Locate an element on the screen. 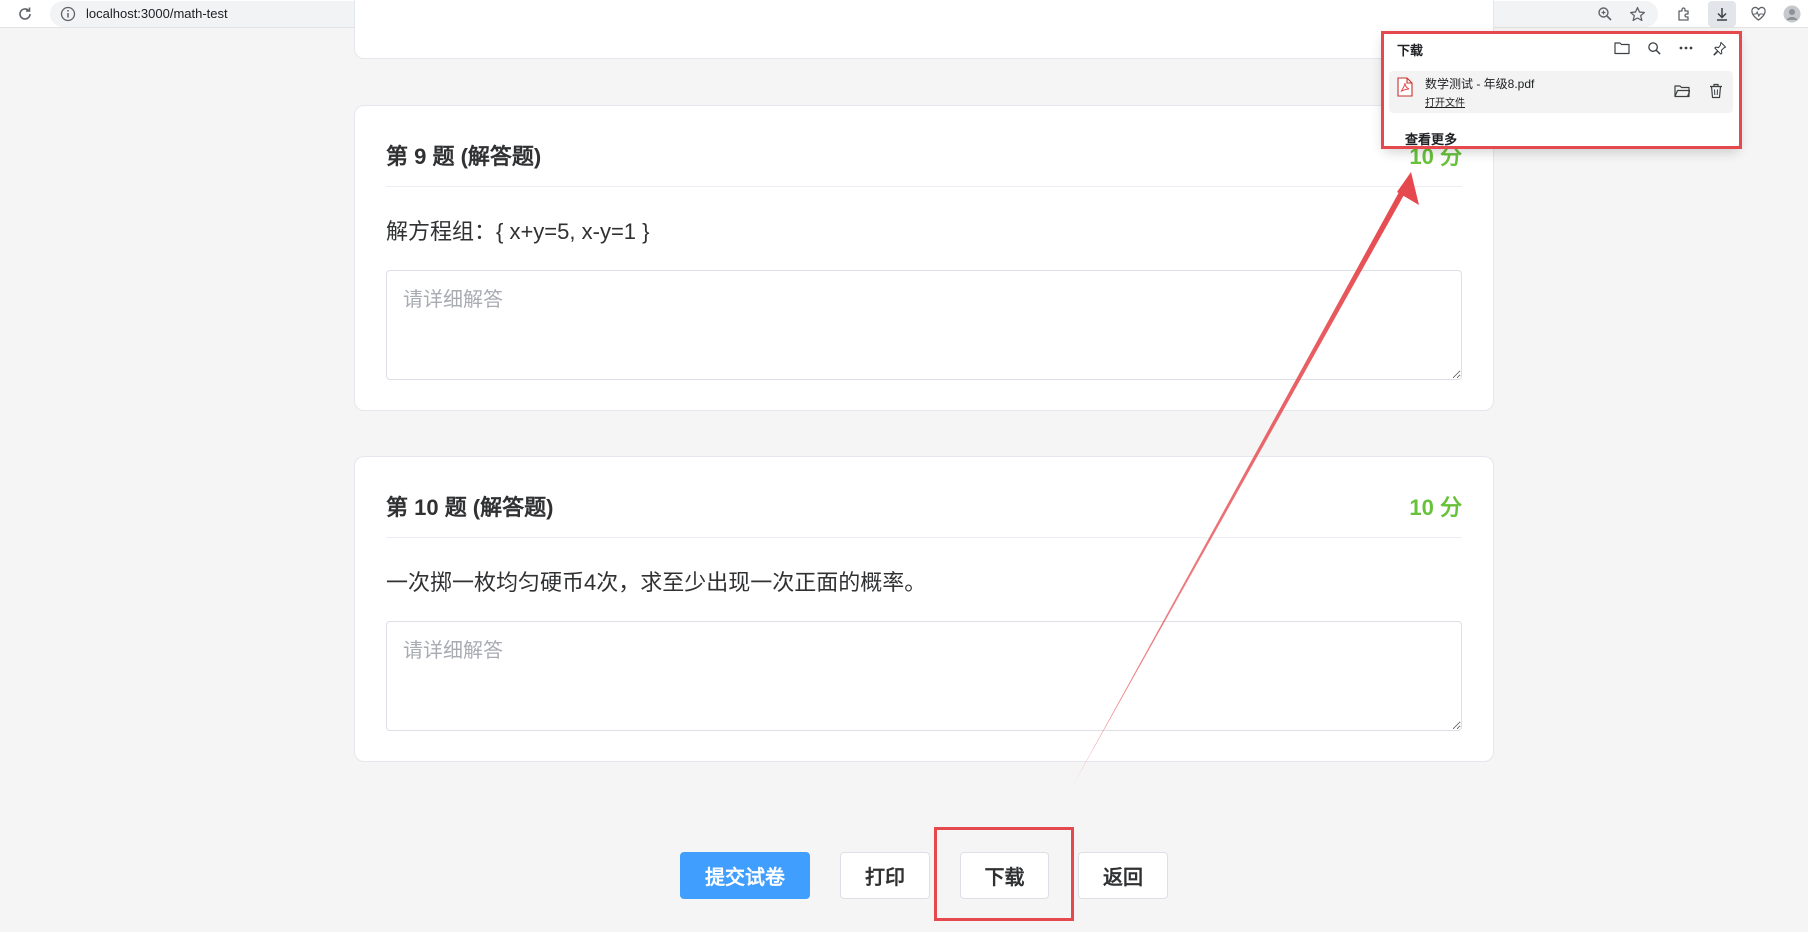 The image size is (1808, 932). question-card-previous is located at coordinates (924, 29).